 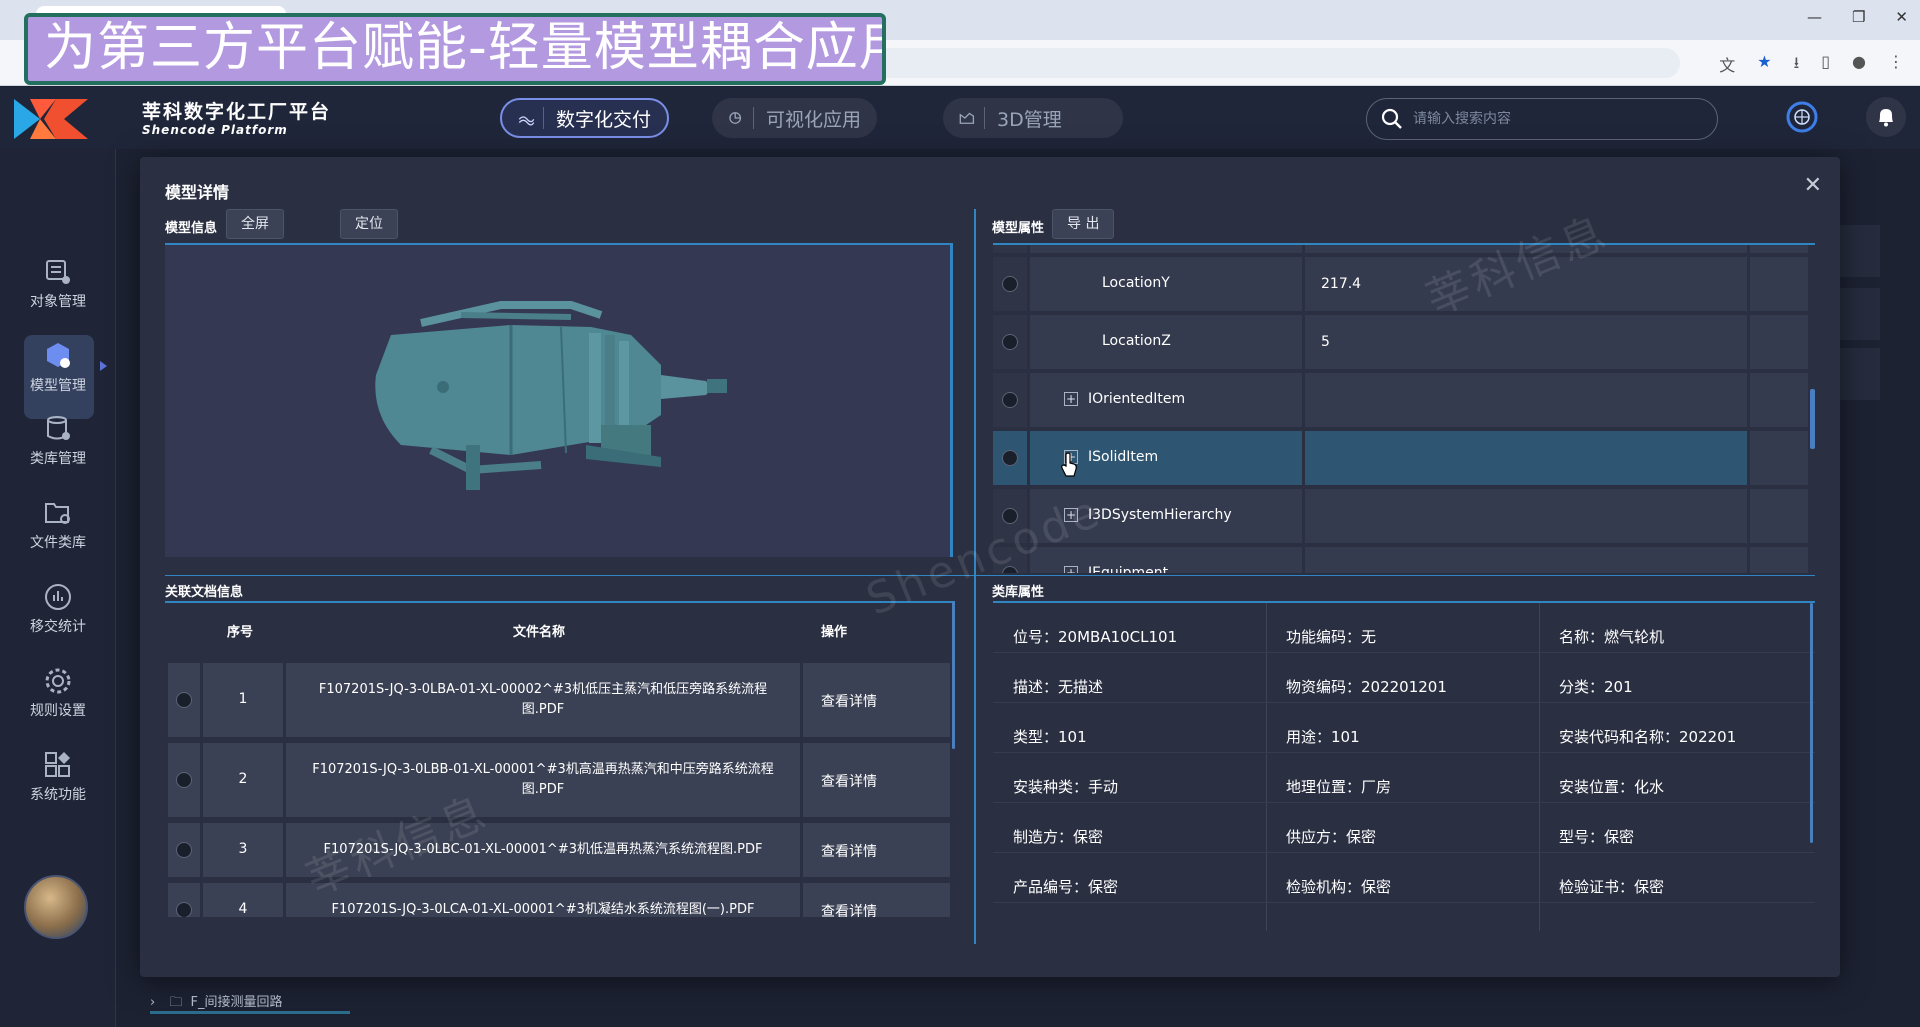 What do you see at coordinates (58, 617) in the screenshot?
I see `sidebar-item-handover-stats: 移交统计` at bounding box center [58, 617].